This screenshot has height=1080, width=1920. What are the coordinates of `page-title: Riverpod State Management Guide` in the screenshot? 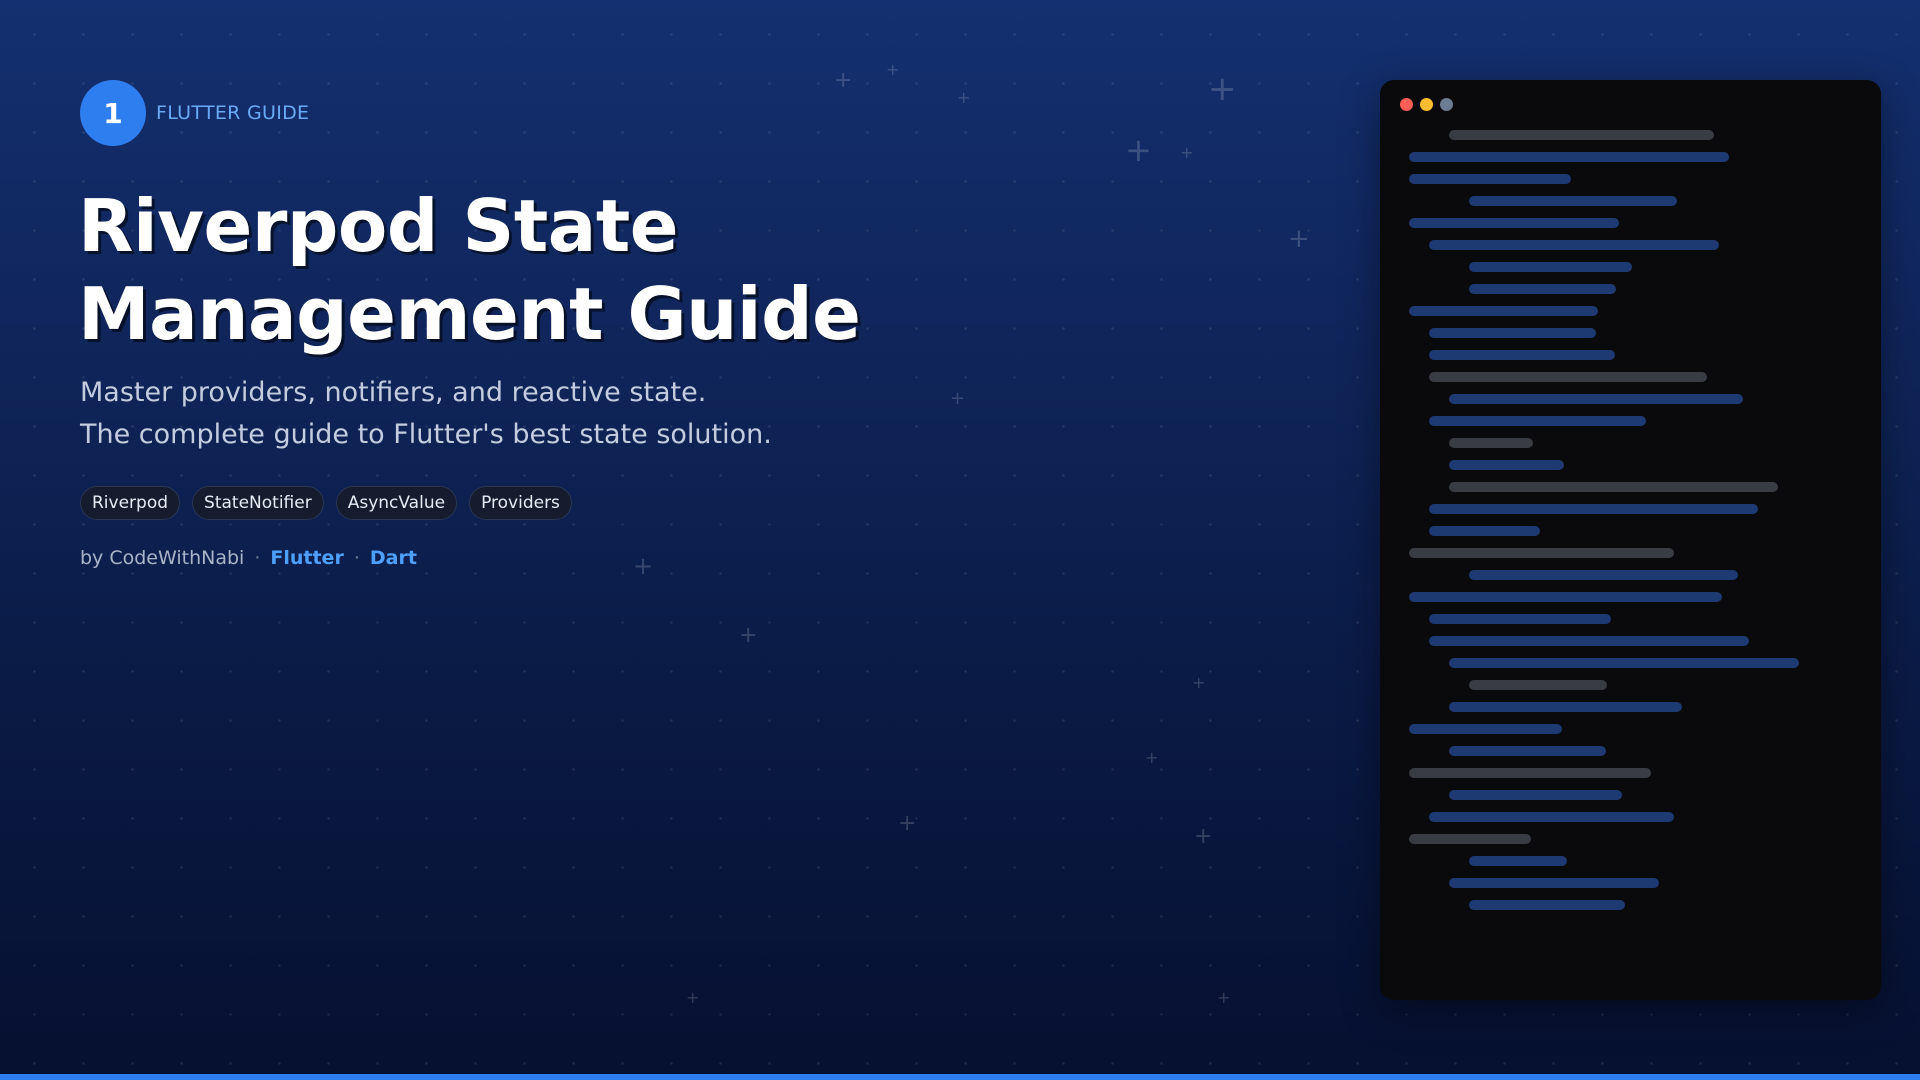 It's located at (478, 270).